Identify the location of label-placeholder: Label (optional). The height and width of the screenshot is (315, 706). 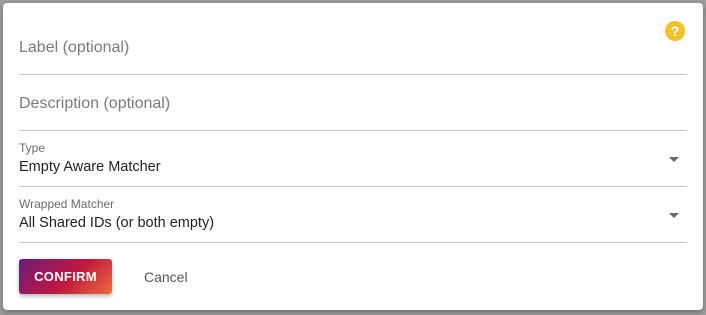
(74, 47).